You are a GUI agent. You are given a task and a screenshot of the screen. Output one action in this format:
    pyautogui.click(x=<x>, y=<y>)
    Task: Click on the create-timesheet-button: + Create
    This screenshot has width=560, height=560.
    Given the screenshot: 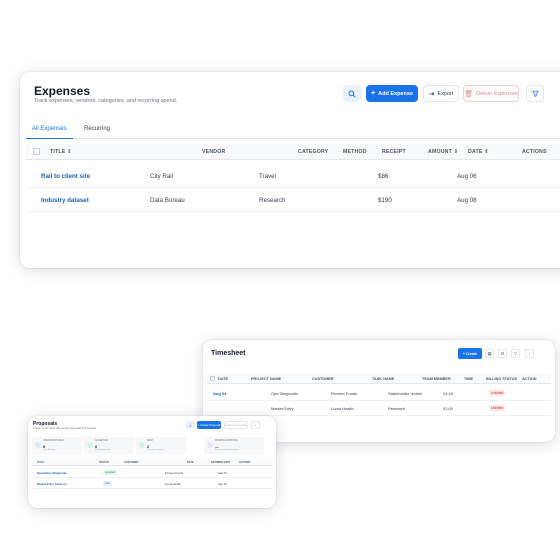 What is the action you would take?
    pyautogui.click(x=470, y=353)
    